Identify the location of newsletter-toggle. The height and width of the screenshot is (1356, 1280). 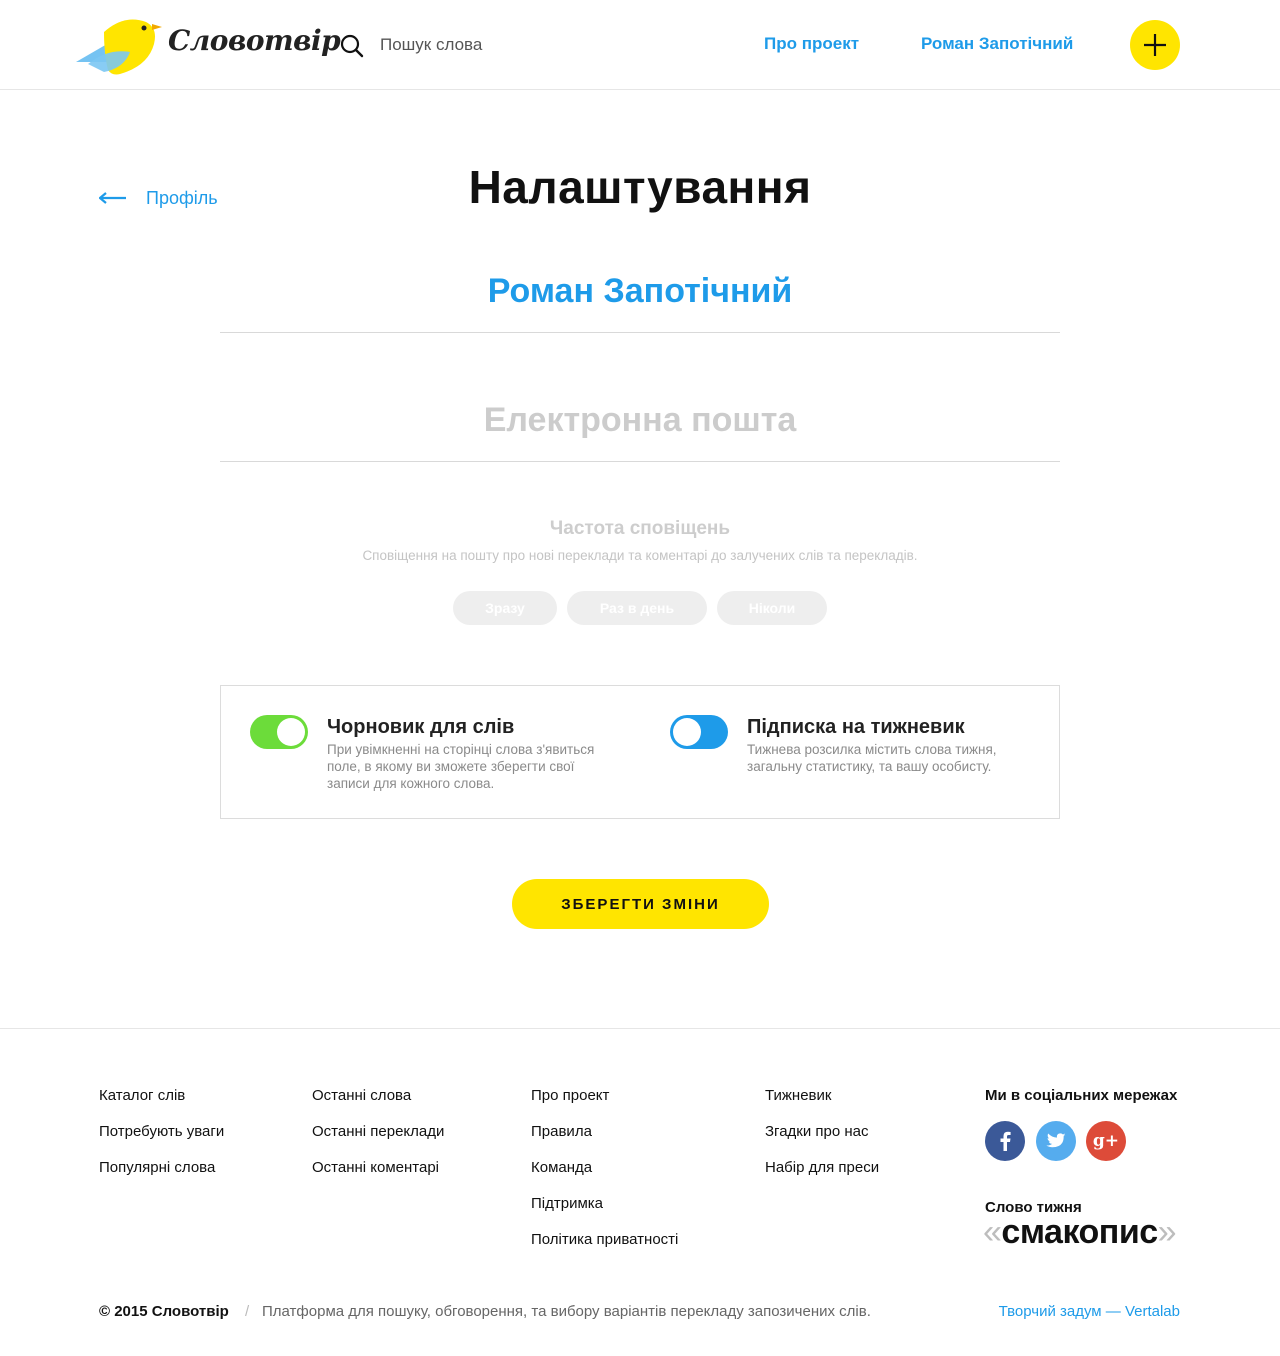
(699, 732).